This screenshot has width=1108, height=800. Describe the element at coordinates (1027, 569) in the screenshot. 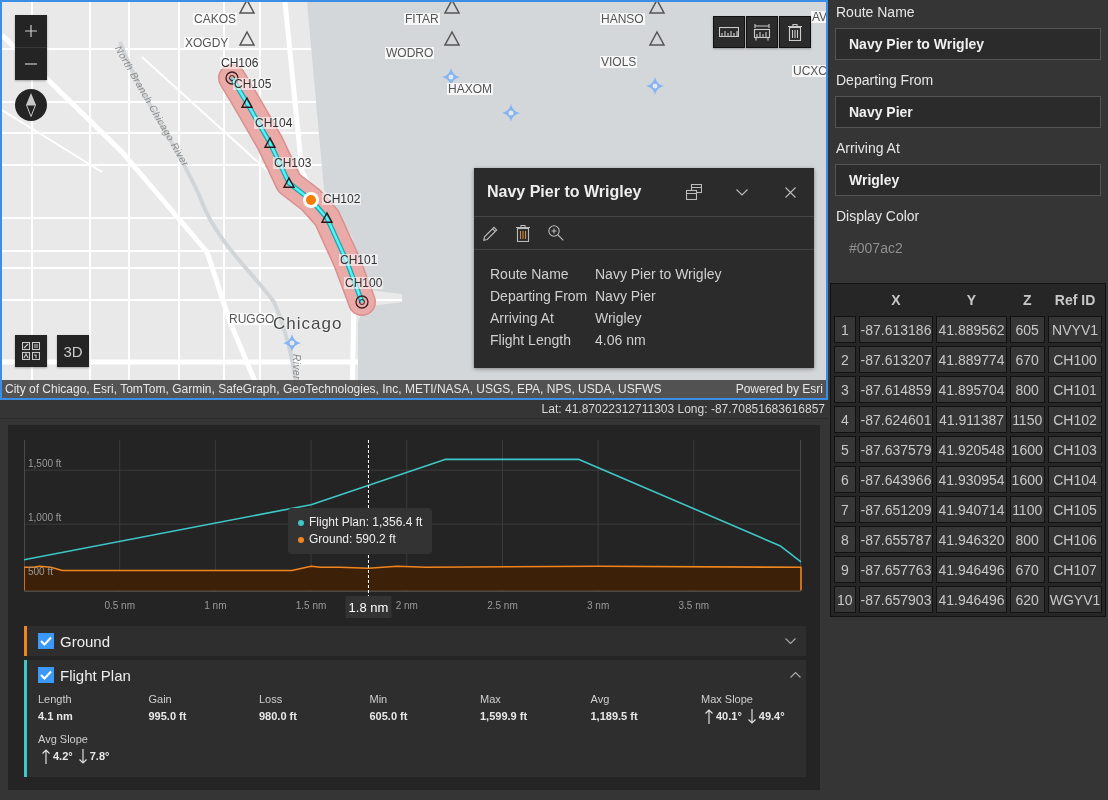

I see `table-cell: 670` at that location.